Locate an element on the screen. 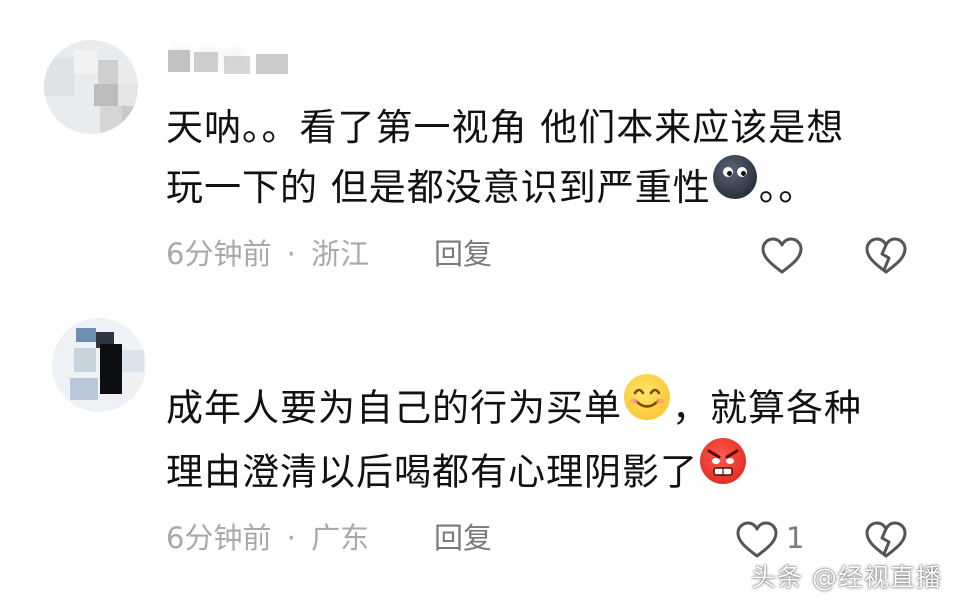 This screenshot has height=608, width=960. comment-location: 广东 is located at coordinates (340, 538).